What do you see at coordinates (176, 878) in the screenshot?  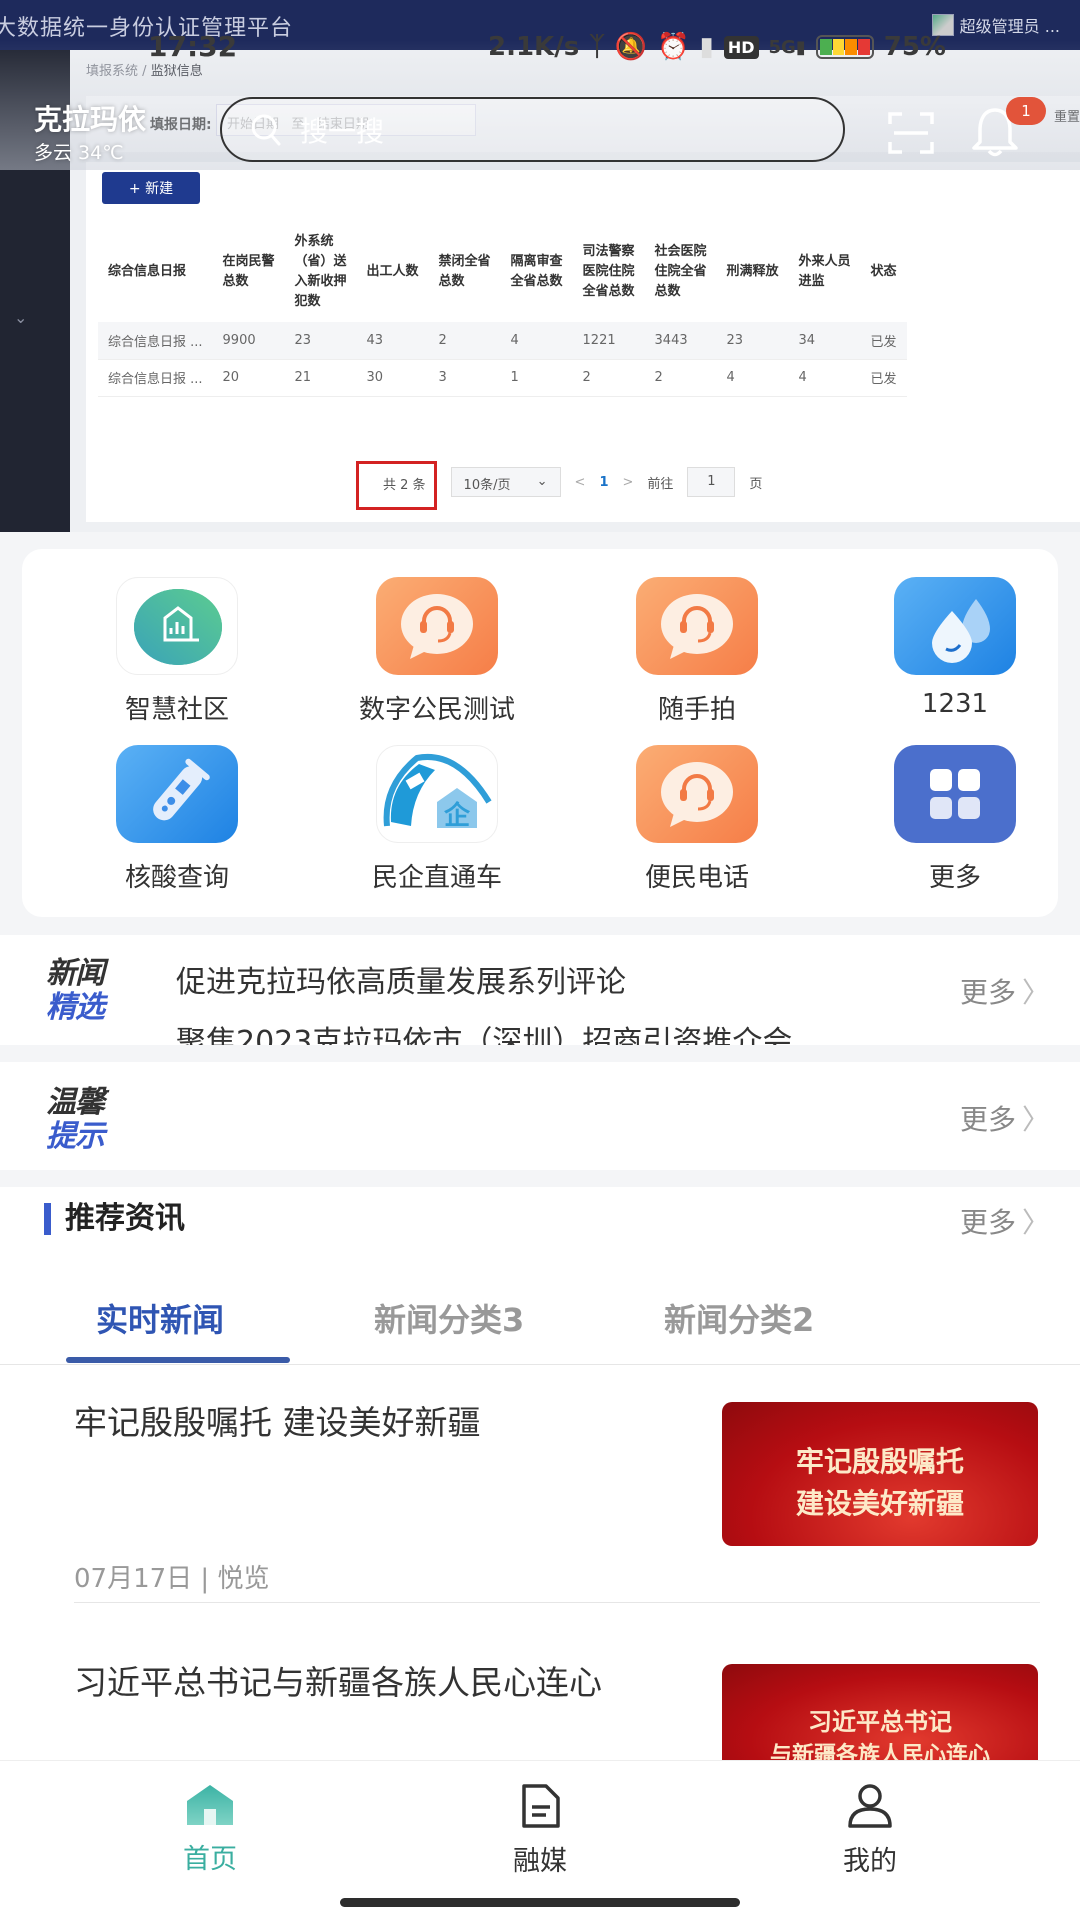 I see `service-label: 核酸查询` at bounding box center [176, 878].